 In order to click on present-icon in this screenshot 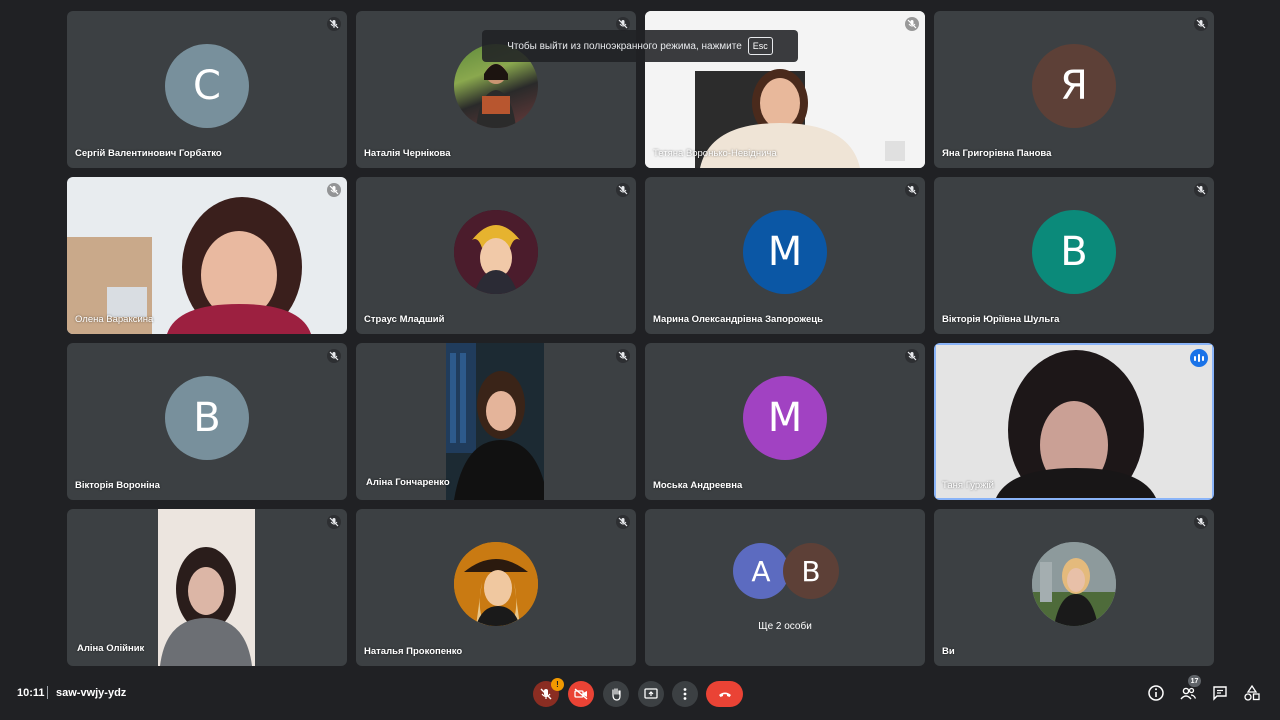, I will do `click(651, 693)`.